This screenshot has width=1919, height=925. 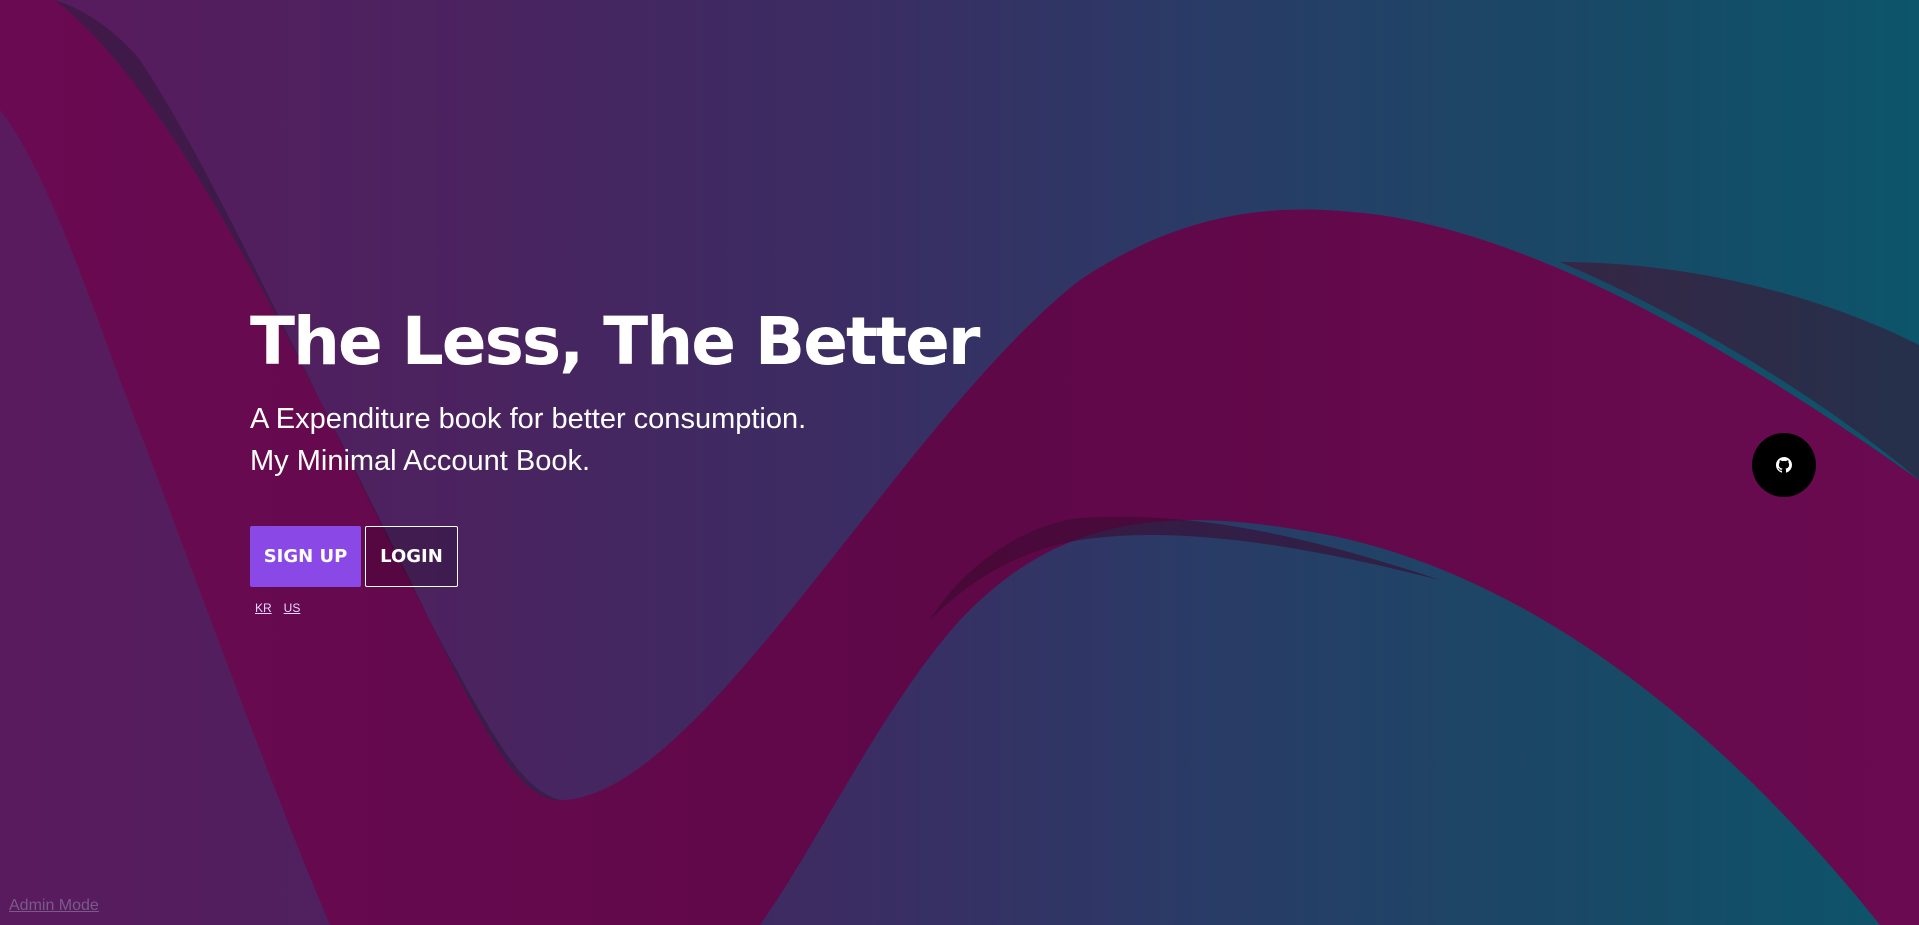 I want to click on admin-mode-link: Admin Mode, so click(x=54, y=906).